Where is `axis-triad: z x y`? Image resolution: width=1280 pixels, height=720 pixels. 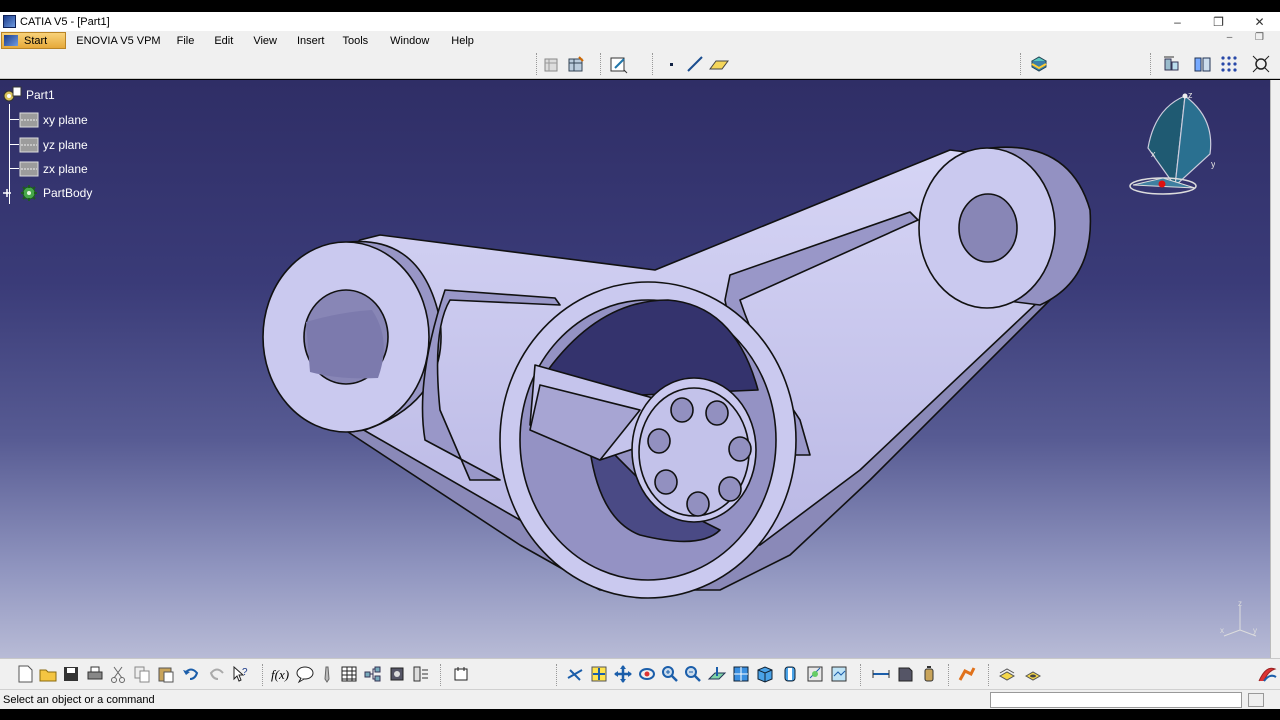 axis-triad: z x y is located at coordinates (1238, 618).